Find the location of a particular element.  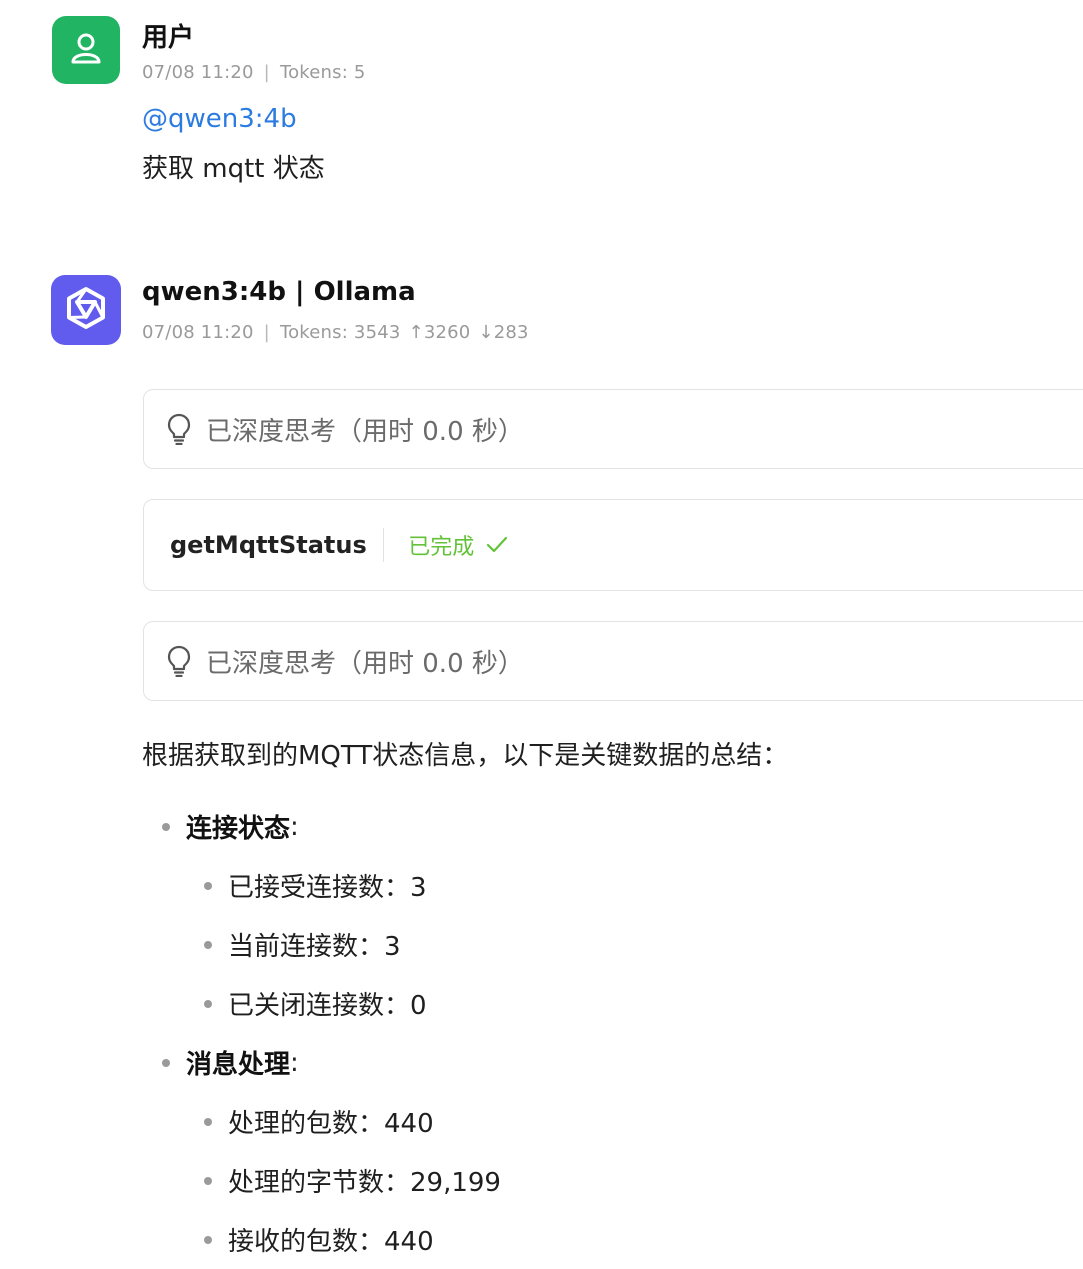

list-item-text: 已接受连接数：3 is located at coordinates (327, 888).